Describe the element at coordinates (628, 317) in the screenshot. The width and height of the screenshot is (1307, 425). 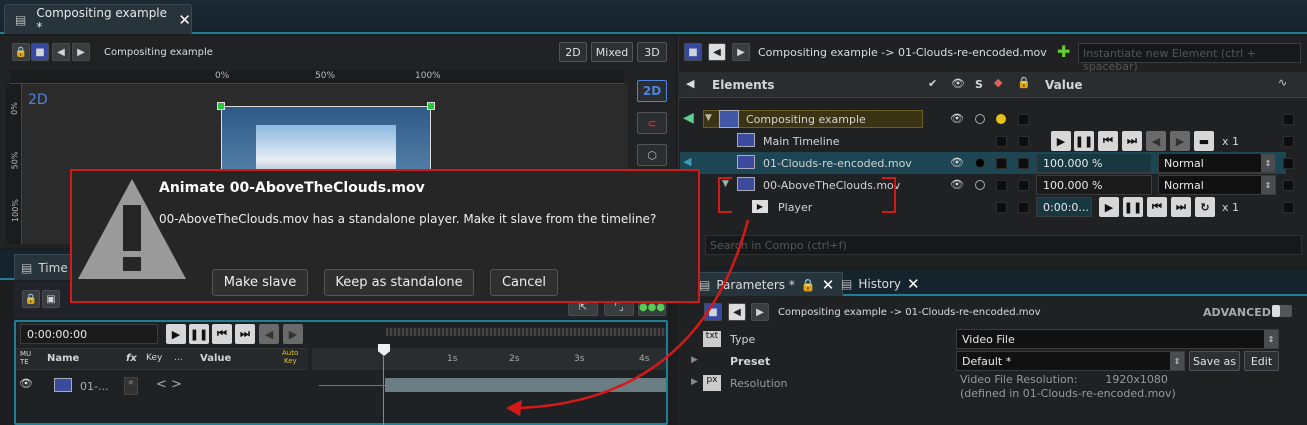
I see `annotation-arrow` at that location.